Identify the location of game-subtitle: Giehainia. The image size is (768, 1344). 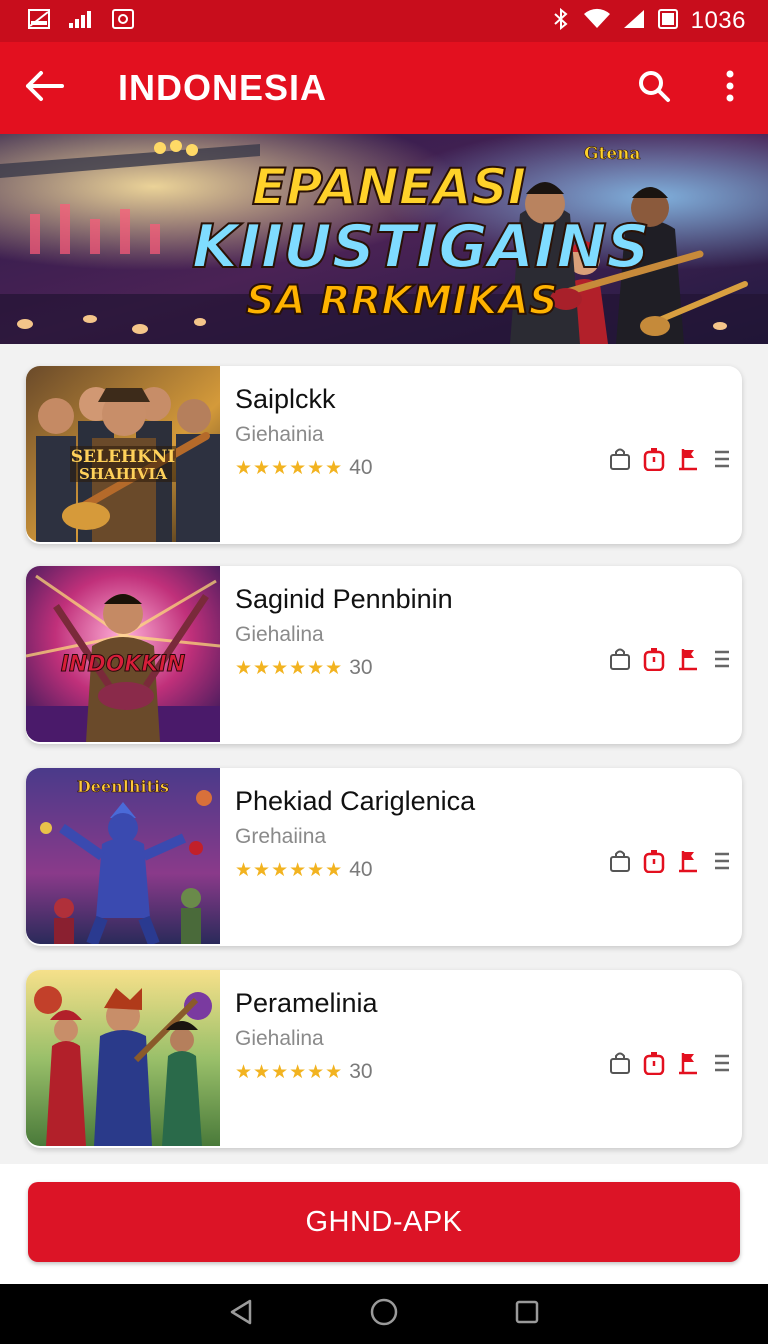
(279, 434).